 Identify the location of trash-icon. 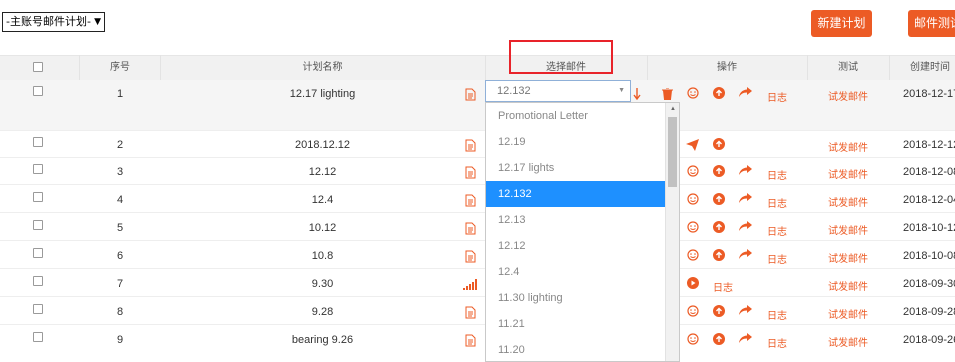
(667, 94).